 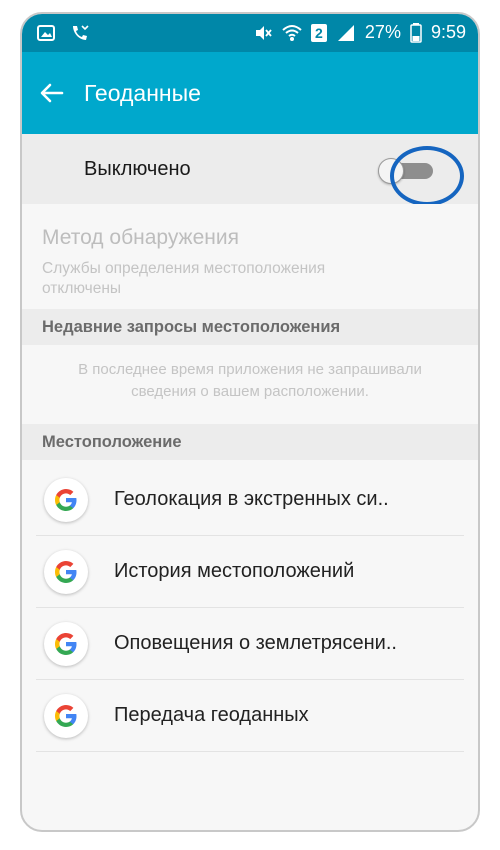 I want to click on list-item: Геолокация в экстренных си.., so click(x=250, y=500).